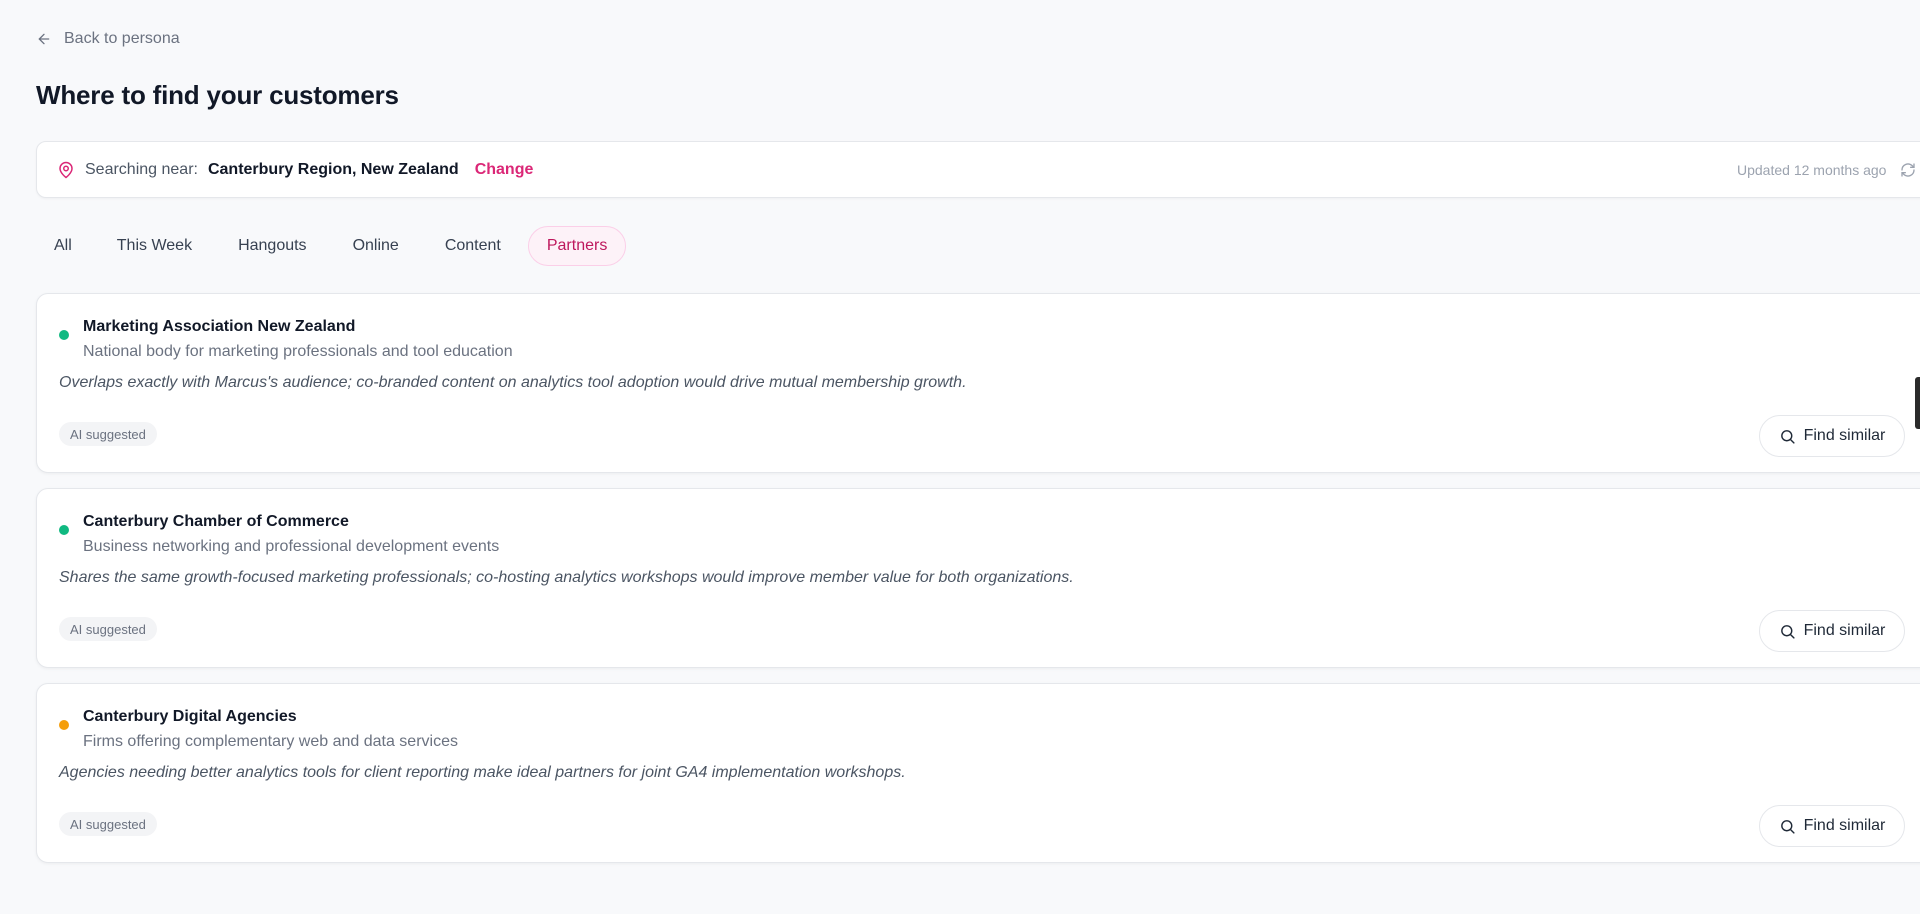 This screenshot has height=914, width=1920. What do you see at coordinates (1917, 403) in the screenshot?
I see `panel-edge-handle` at bounding box center [1917, 403].